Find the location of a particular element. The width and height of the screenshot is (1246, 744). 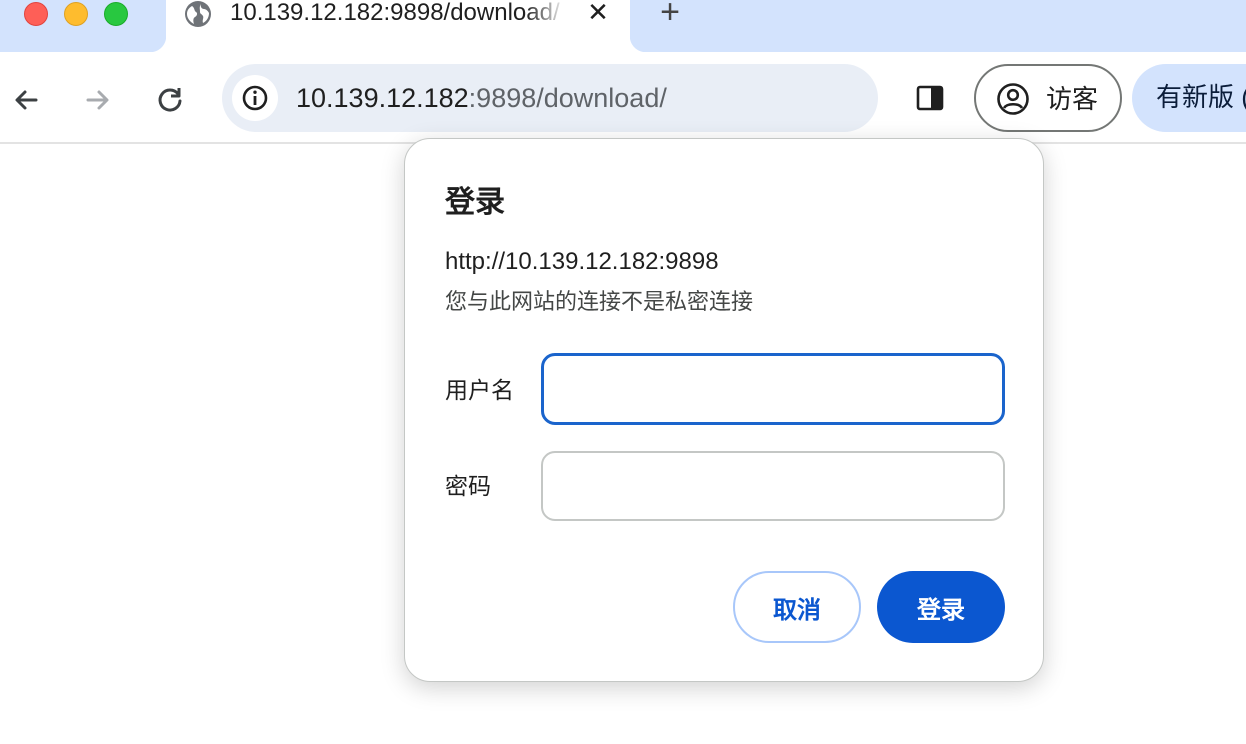

password-input is located at coordinates (773, 486).